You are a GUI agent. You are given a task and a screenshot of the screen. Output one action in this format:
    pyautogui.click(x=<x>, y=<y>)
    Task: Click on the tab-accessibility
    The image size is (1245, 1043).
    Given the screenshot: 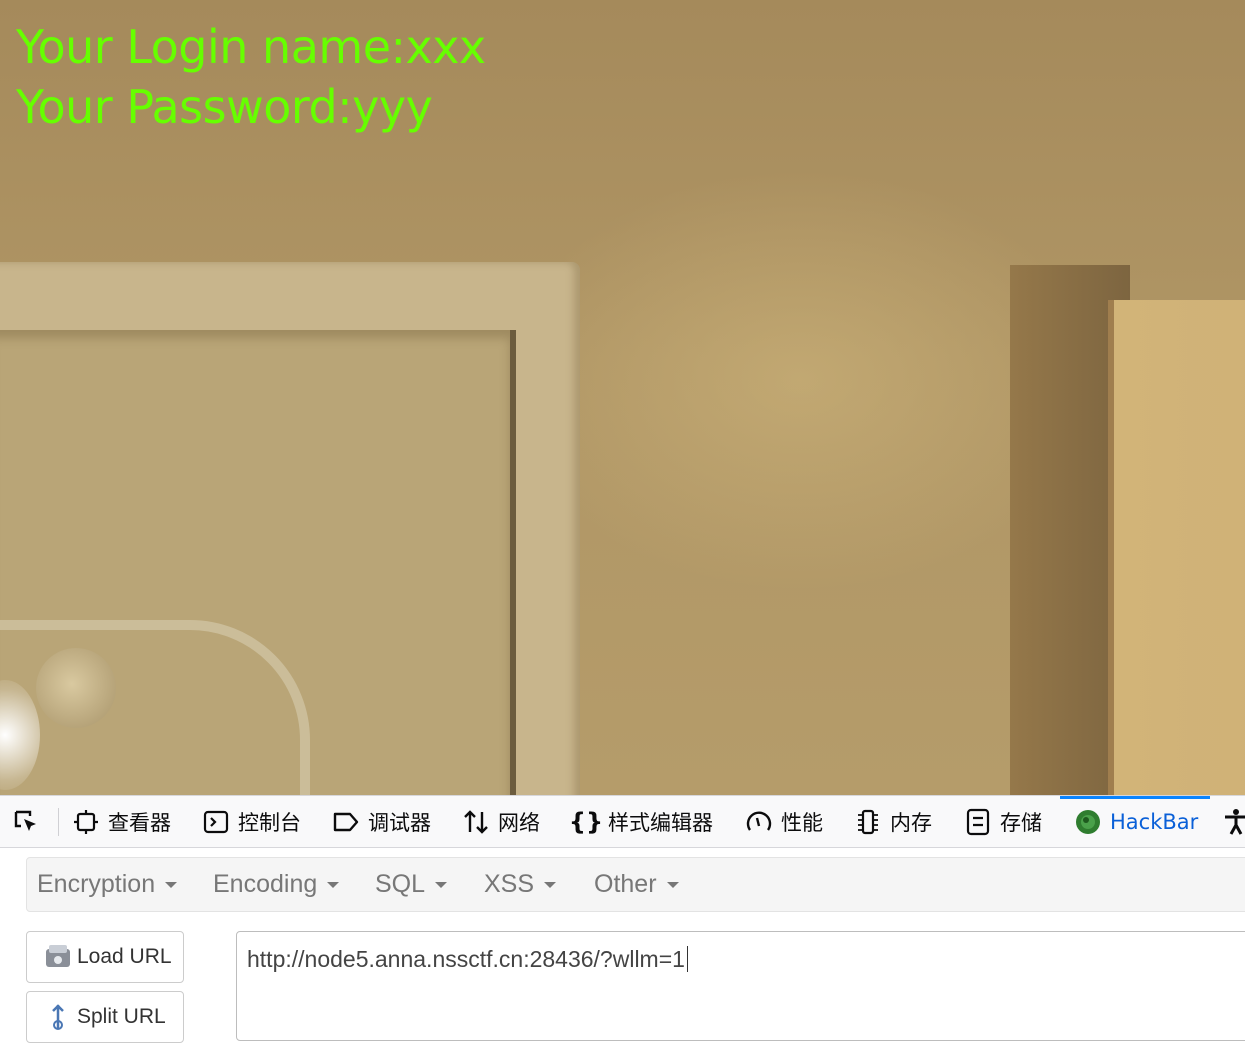 What is the action you would take?
    pyautogui.click(x=1233, y=822)
    